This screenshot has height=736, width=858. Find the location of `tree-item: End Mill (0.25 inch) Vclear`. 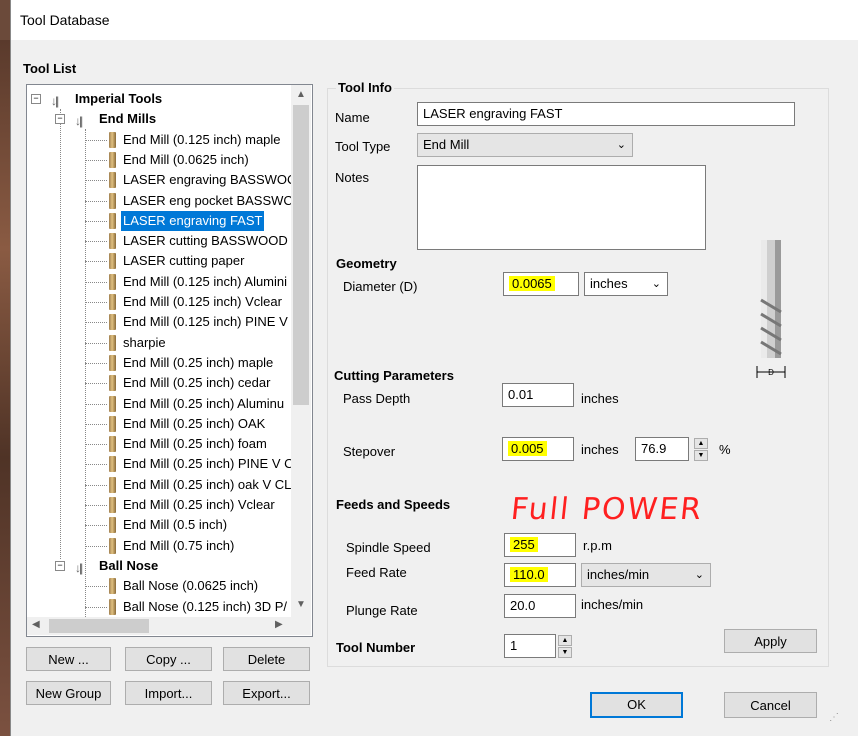

tree-item: End Mill (0.25 inch) Vclear is located at coordinates (159, 505).